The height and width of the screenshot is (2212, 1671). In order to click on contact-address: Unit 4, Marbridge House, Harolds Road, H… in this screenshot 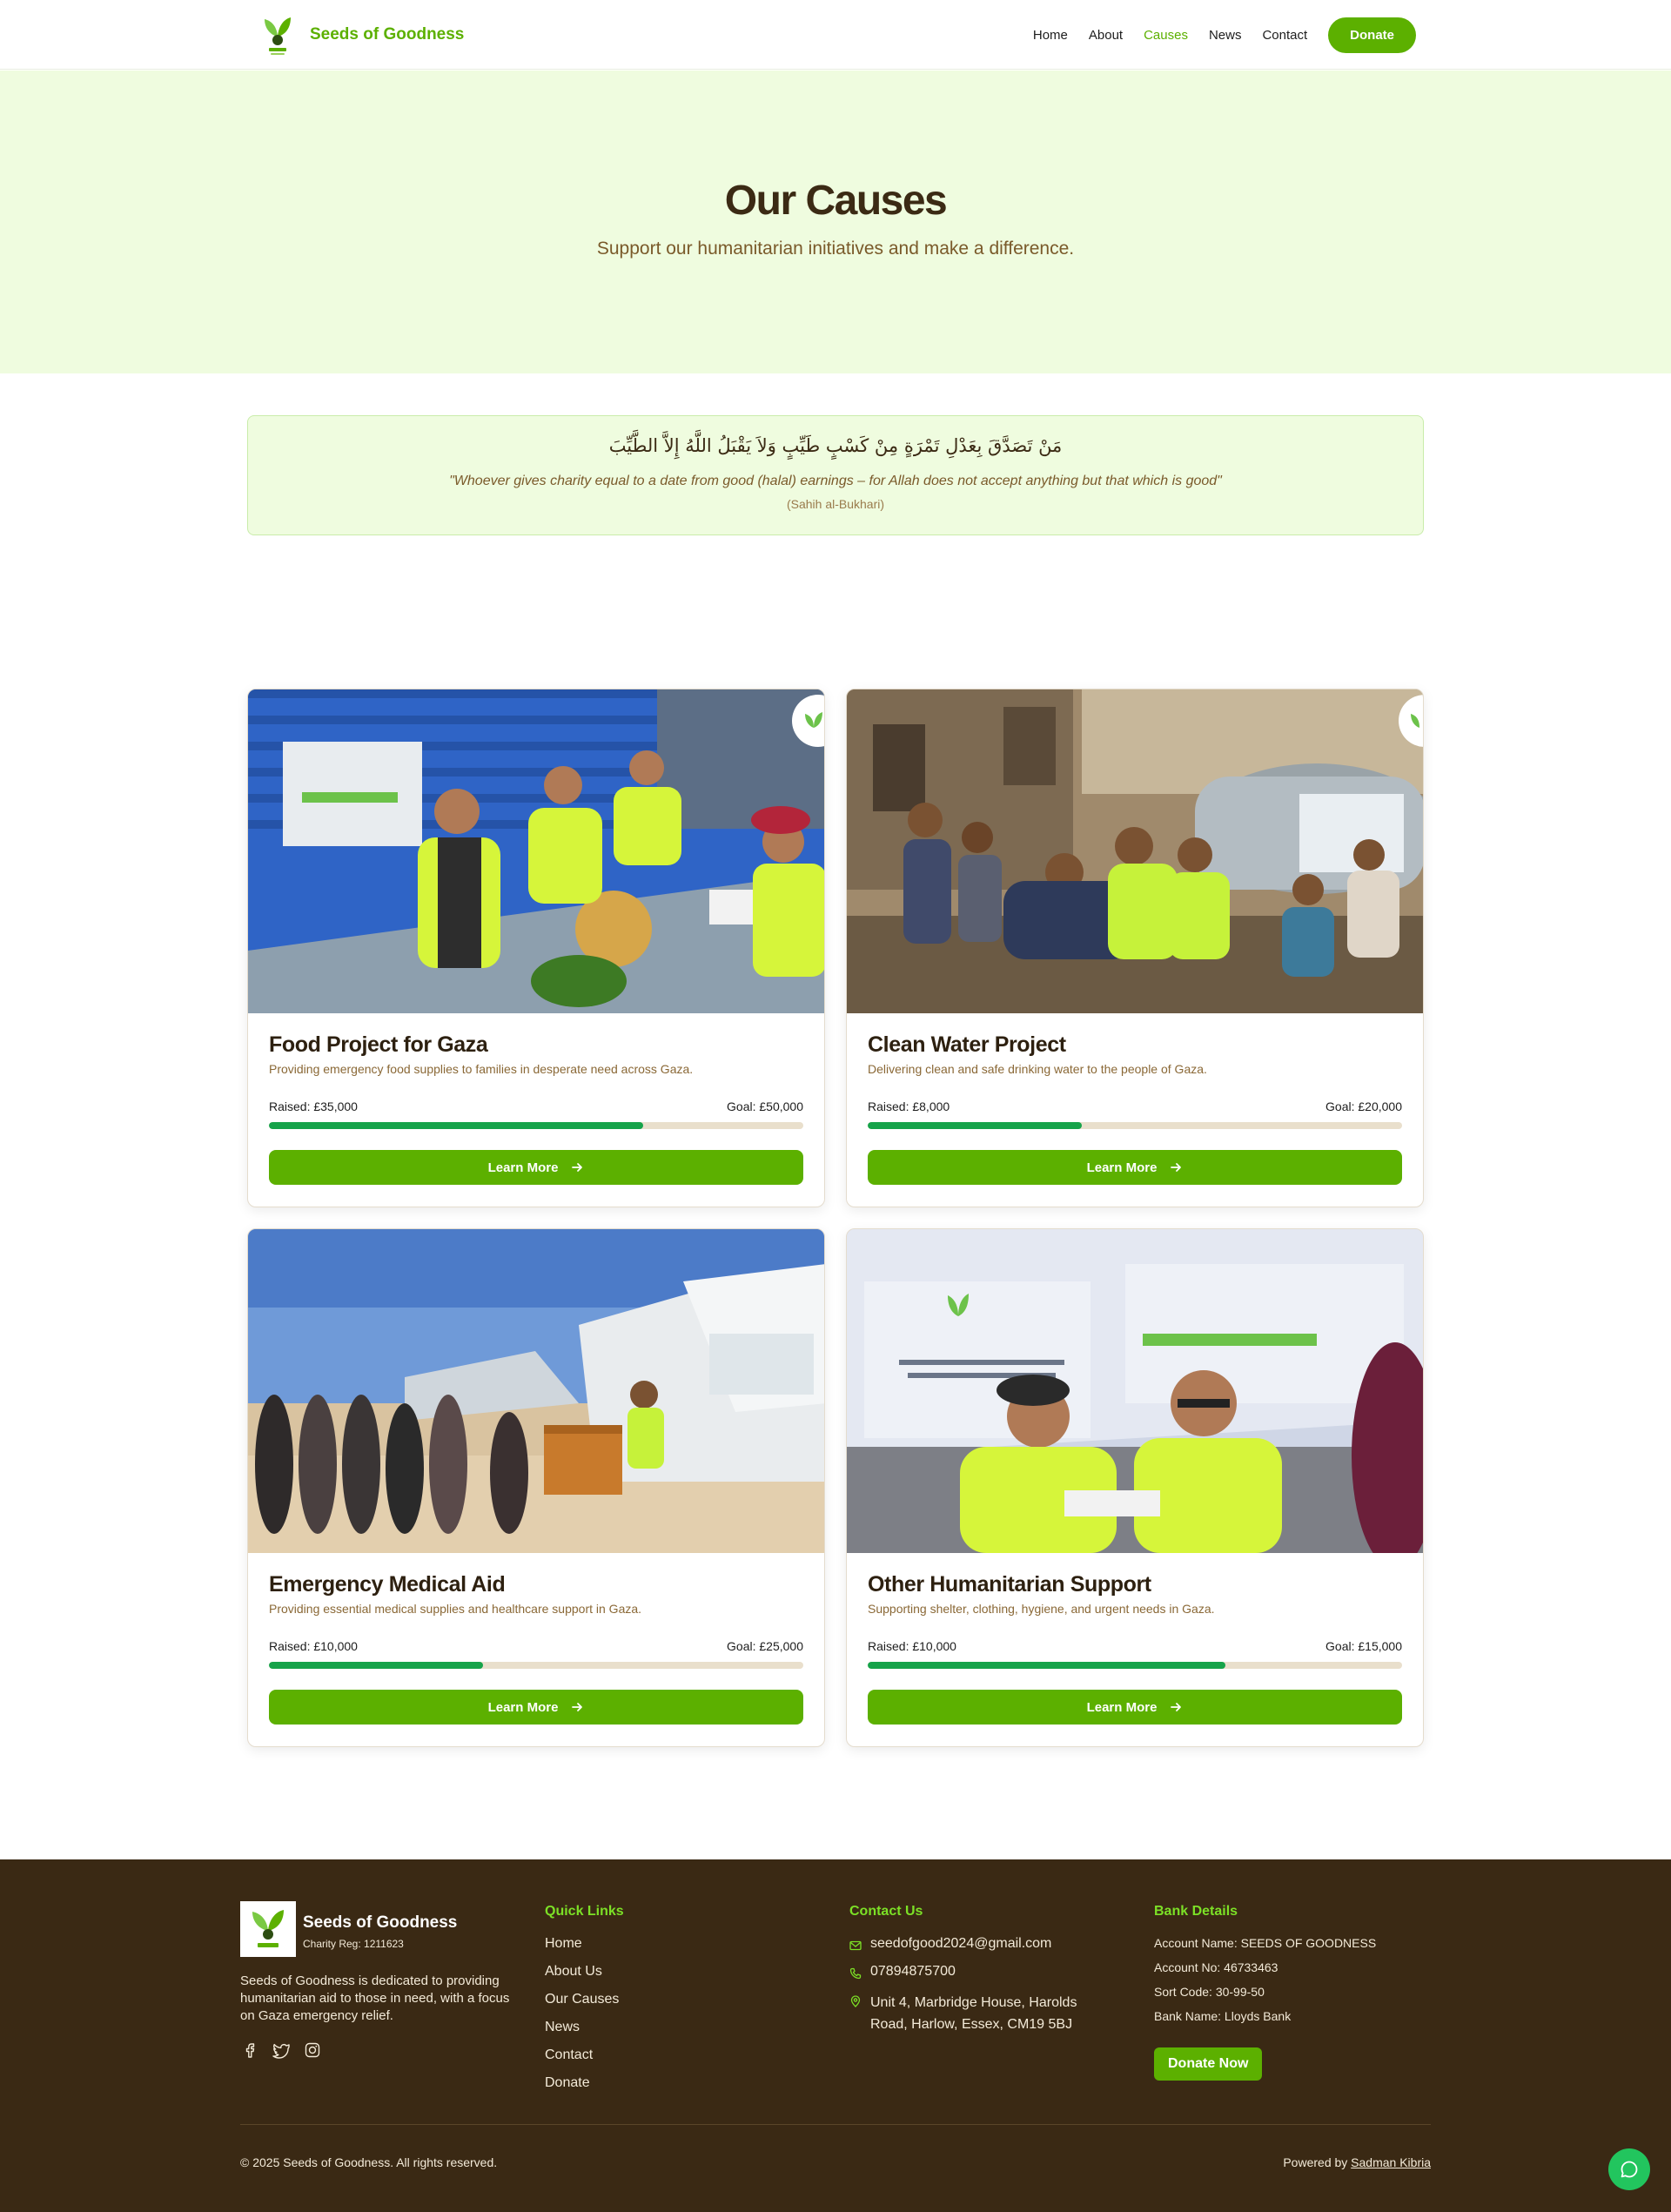, I will do `click(977, 2013)`.